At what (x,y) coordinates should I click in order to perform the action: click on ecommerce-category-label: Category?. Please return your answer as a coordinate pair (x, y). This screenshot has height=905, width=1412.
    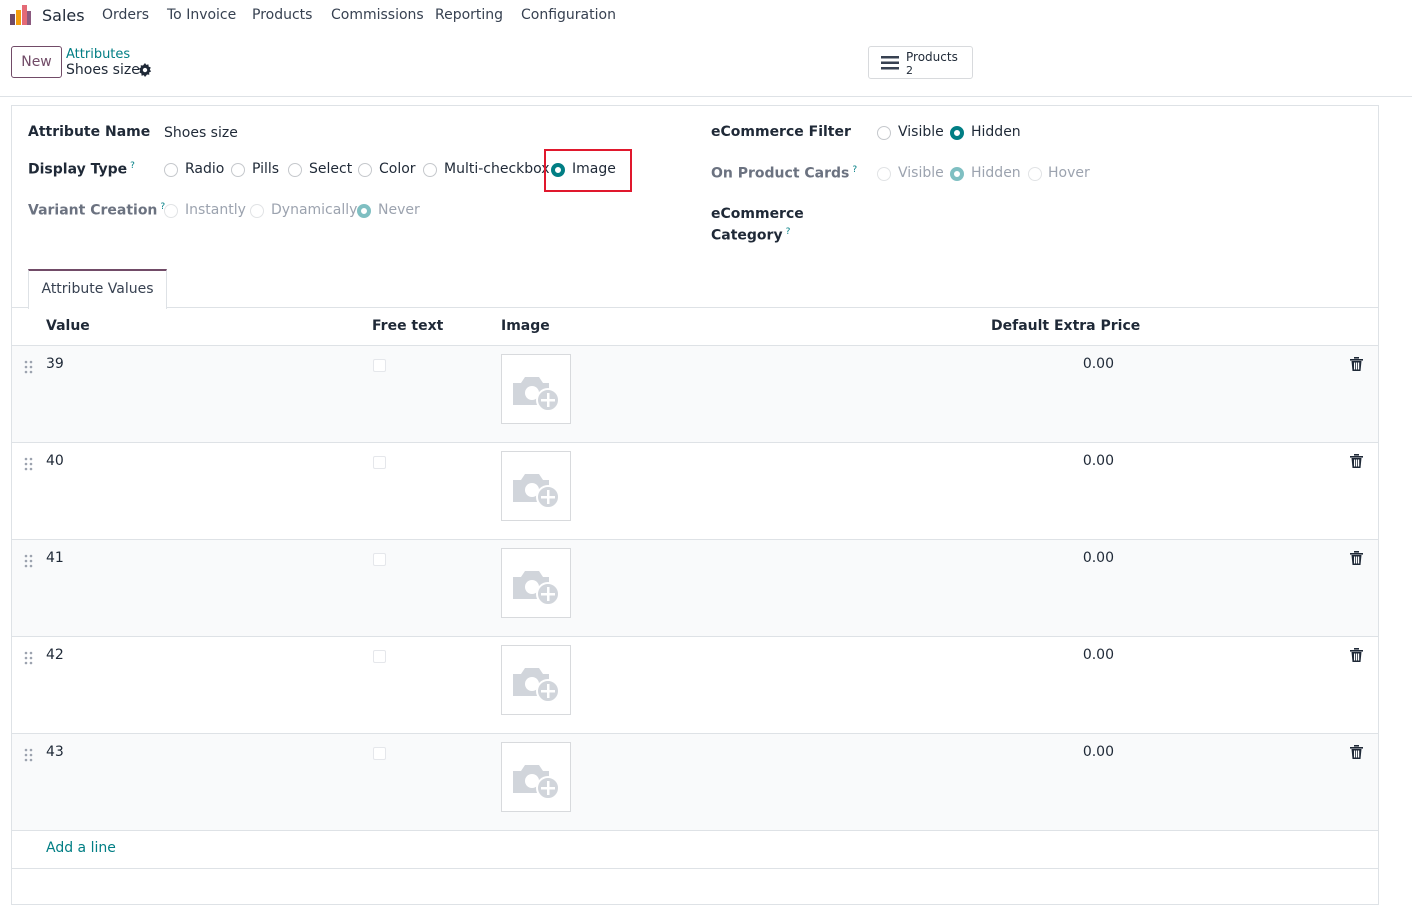
    Looking at the image, I should click on (751, 235).